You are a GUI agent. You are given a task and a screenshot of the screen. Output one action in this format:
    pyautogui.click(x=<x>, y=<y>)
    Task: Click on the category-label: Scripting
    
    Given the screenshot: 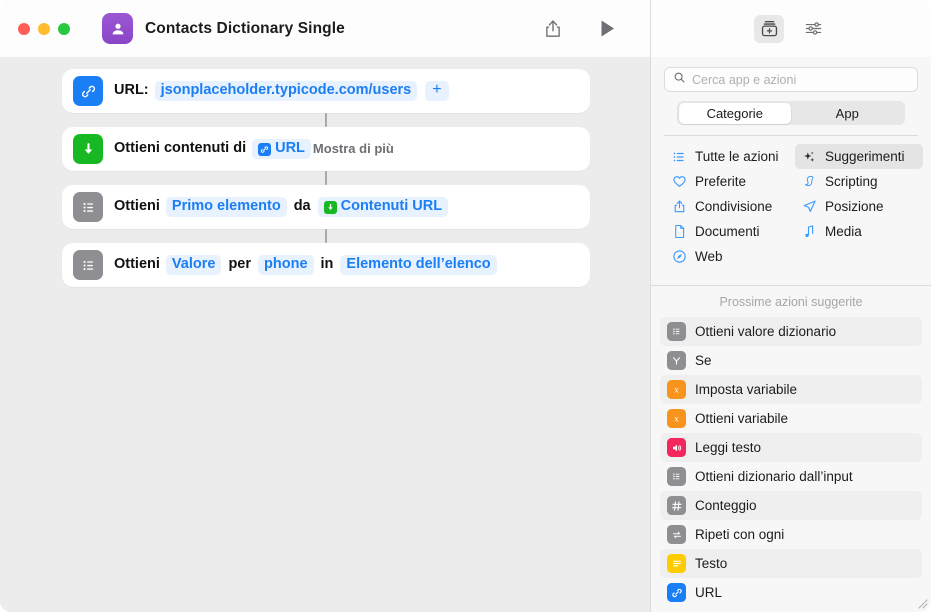 What is the action you would take?
    pyautogui.click(x=851, y=181)
    